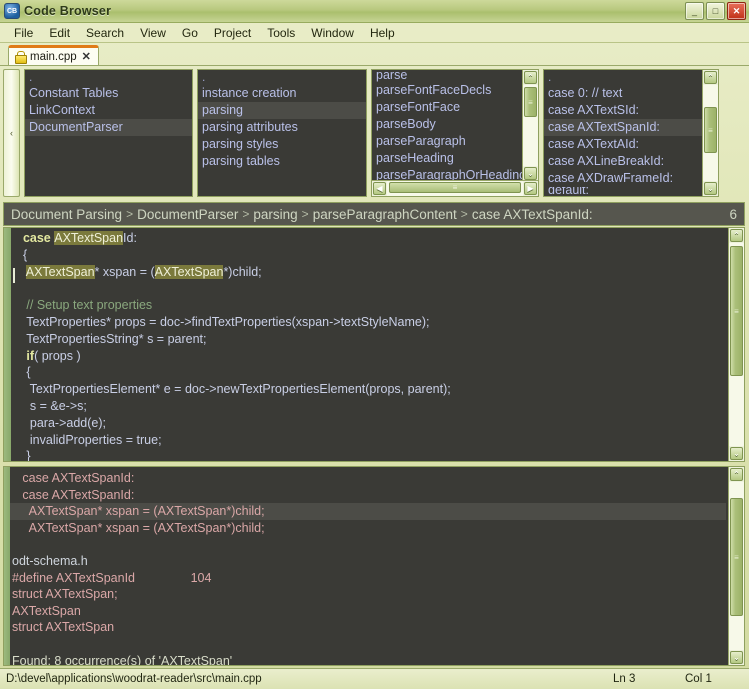 This screenshot has height=689, width=749. Describe the element at coordinates (281, 33) in the screenshot. I see `menu-tools: Tools` at that location.